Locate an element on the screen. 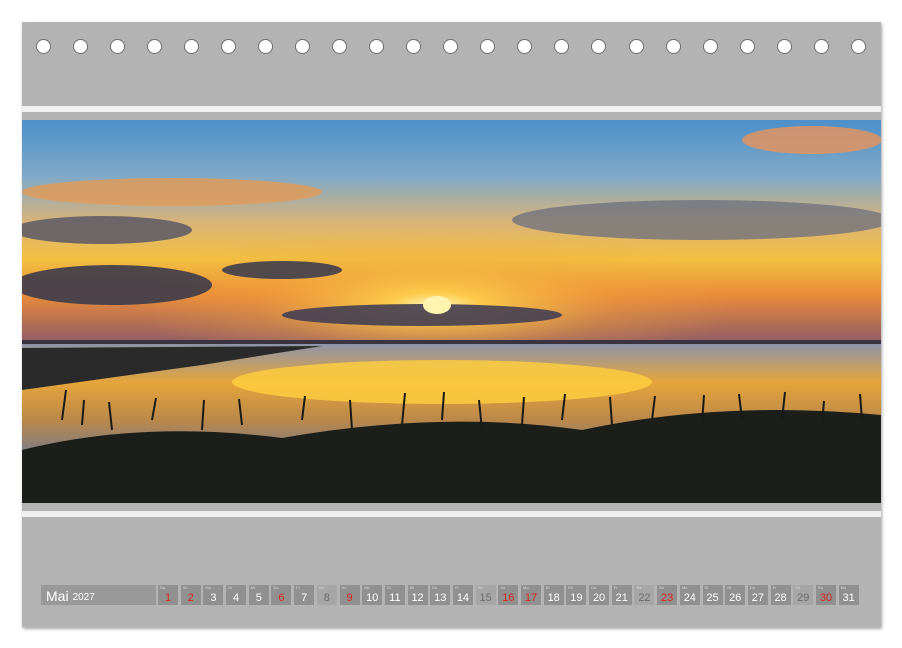 The height and width of the screenshot is (648, 902). binding-holes is located at coordinates (451, 49).